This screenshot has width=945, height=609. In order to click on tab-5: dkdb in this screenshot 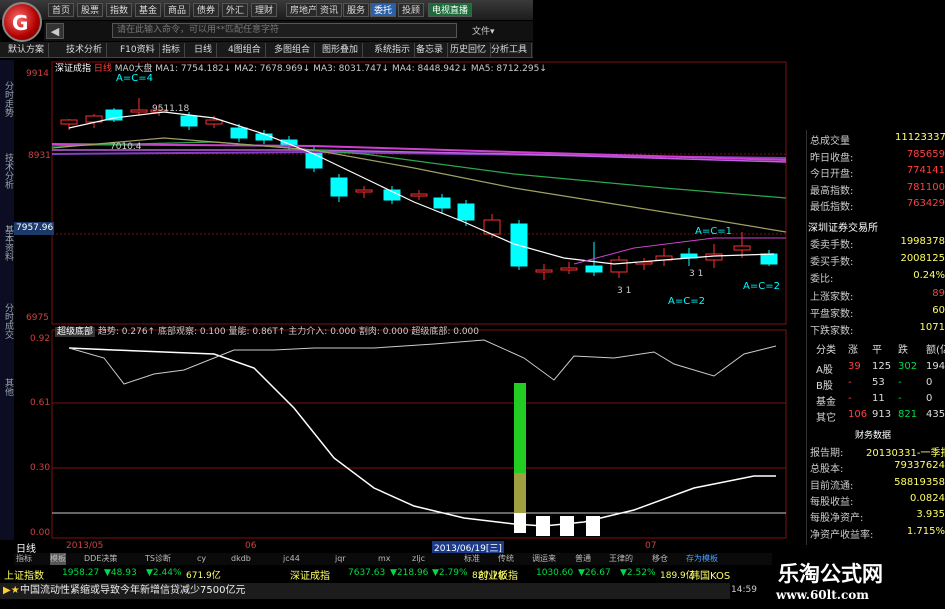, I will do `click(241, 559)`.